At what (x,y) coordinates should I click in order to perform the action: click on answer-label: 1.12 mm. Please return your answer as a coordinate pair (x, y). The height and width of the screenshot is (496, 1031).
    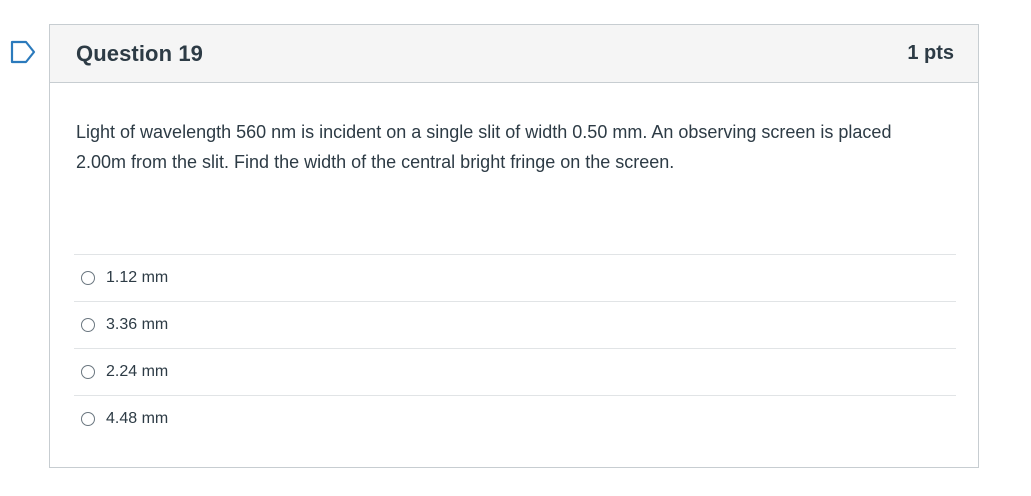
    Looking at the image, I should click on (137, 277).